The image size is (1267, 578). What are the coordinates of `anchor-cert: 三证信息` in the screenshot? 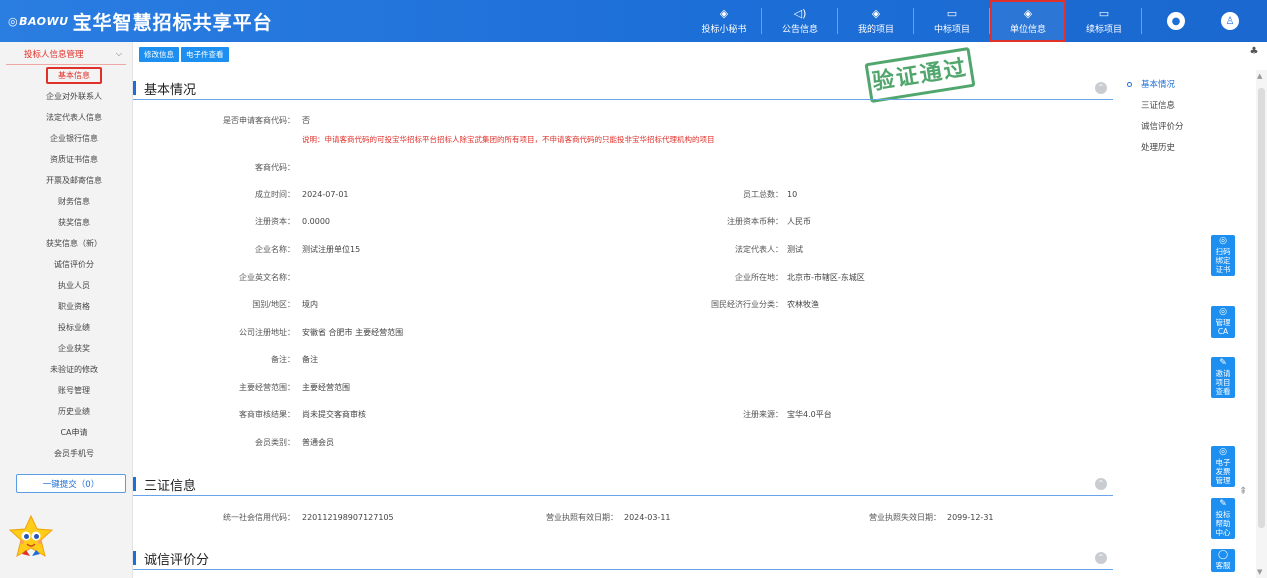 It's located at (1167, 109).